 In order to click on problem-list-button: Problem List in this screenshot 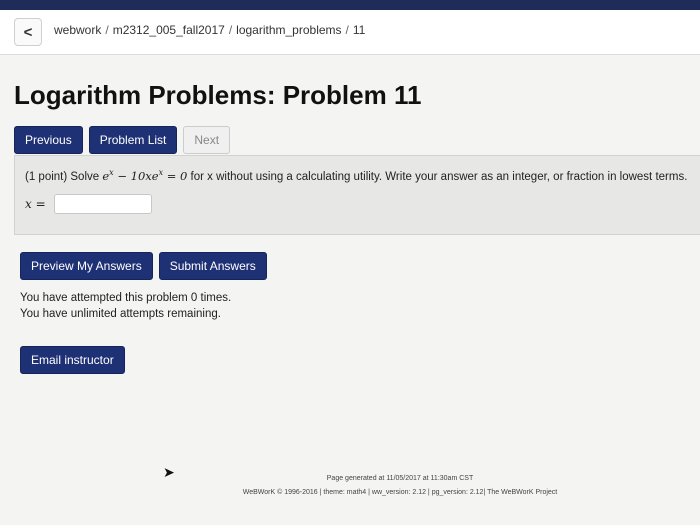, I will do `click(133, 140)`.